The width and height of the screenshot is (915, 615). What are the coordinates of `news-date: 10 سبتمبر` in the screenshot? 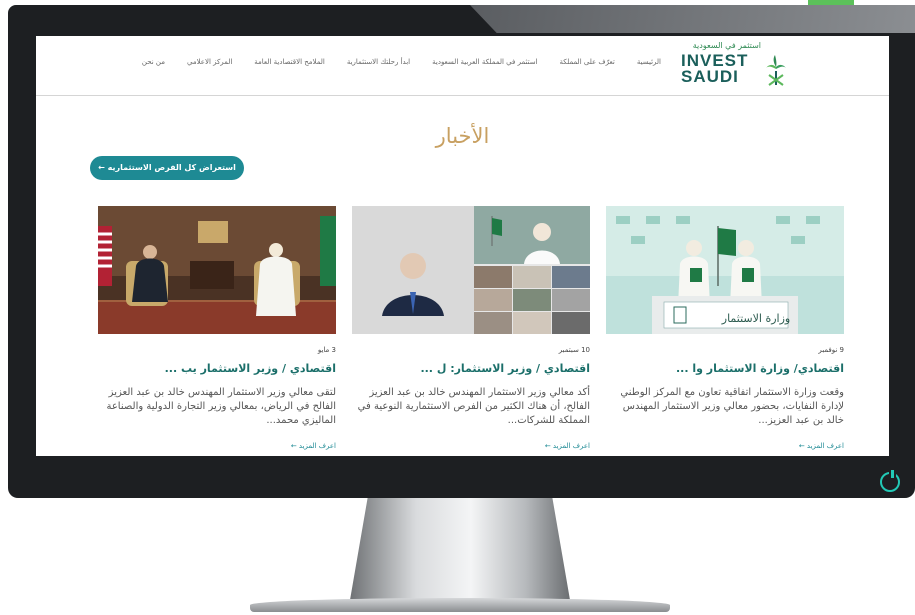 It's located at (574, 350).